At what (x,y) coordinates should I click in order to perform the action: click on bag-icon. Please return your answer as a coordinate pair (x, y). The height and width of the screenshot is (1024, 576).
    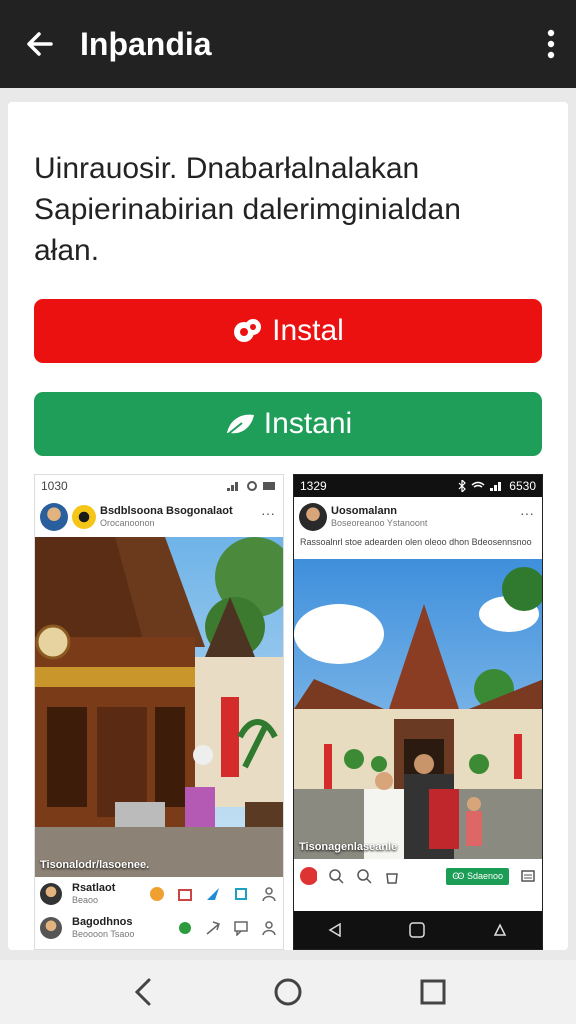
    Looking at the image, I should click on (392, 876).